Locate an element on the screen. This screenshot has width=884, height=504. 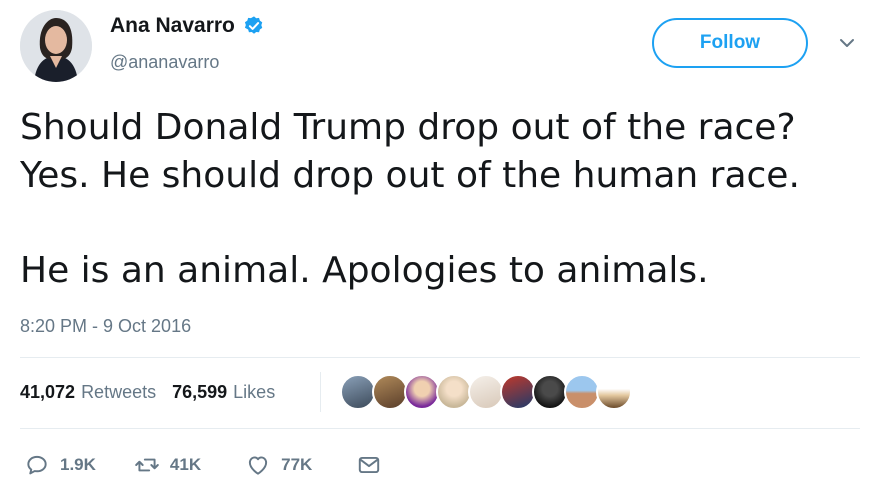
retweet-icon is located at coordinates (147, 465).